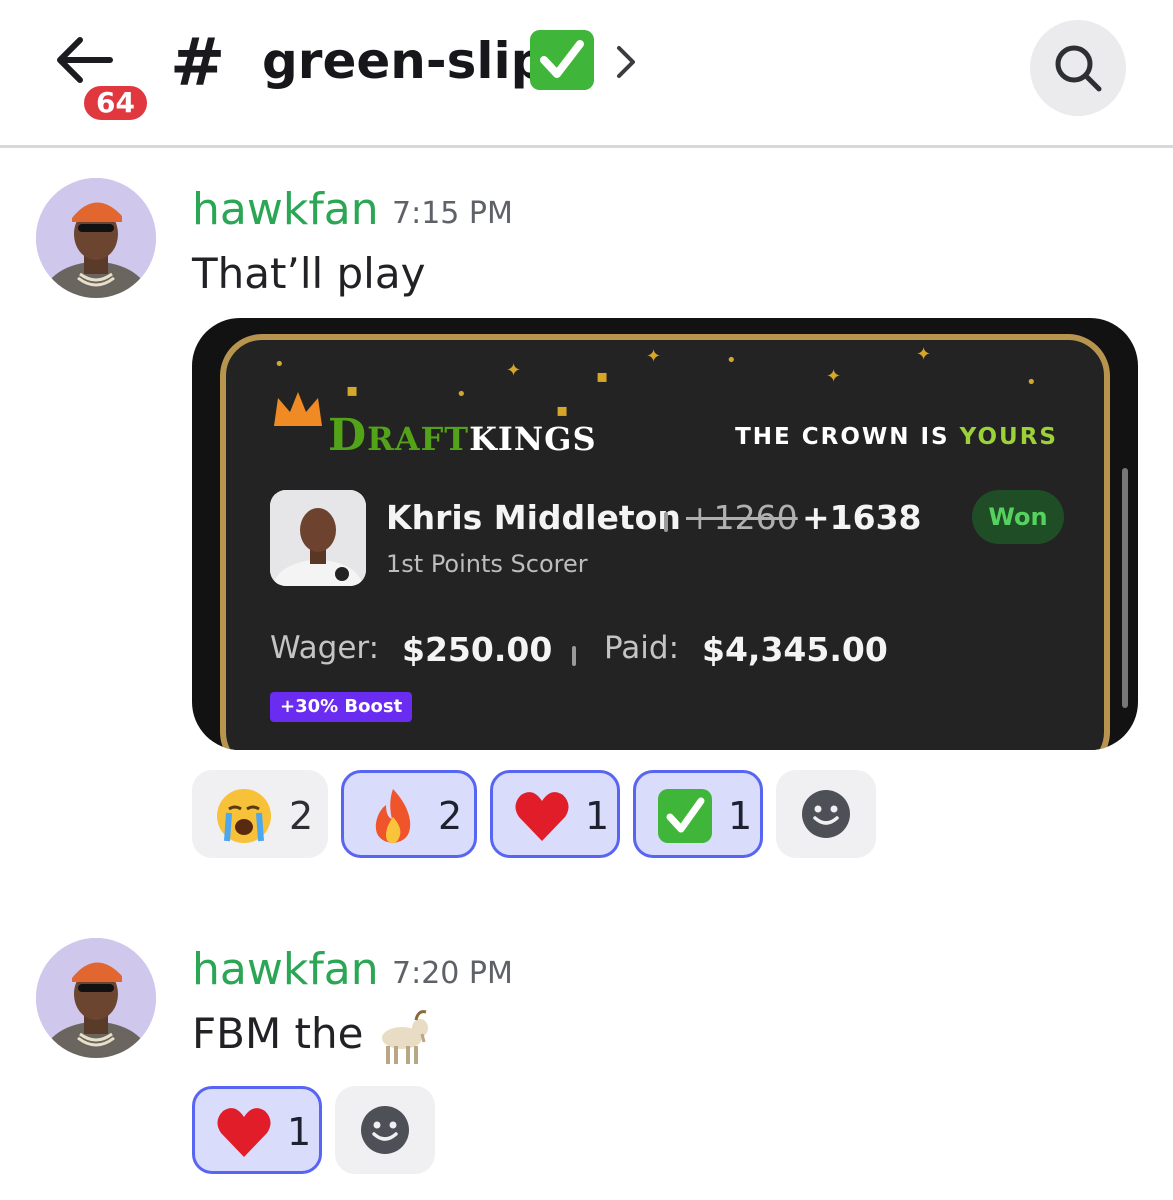  I want to click on arrow-left-icon, so click(85, 60).